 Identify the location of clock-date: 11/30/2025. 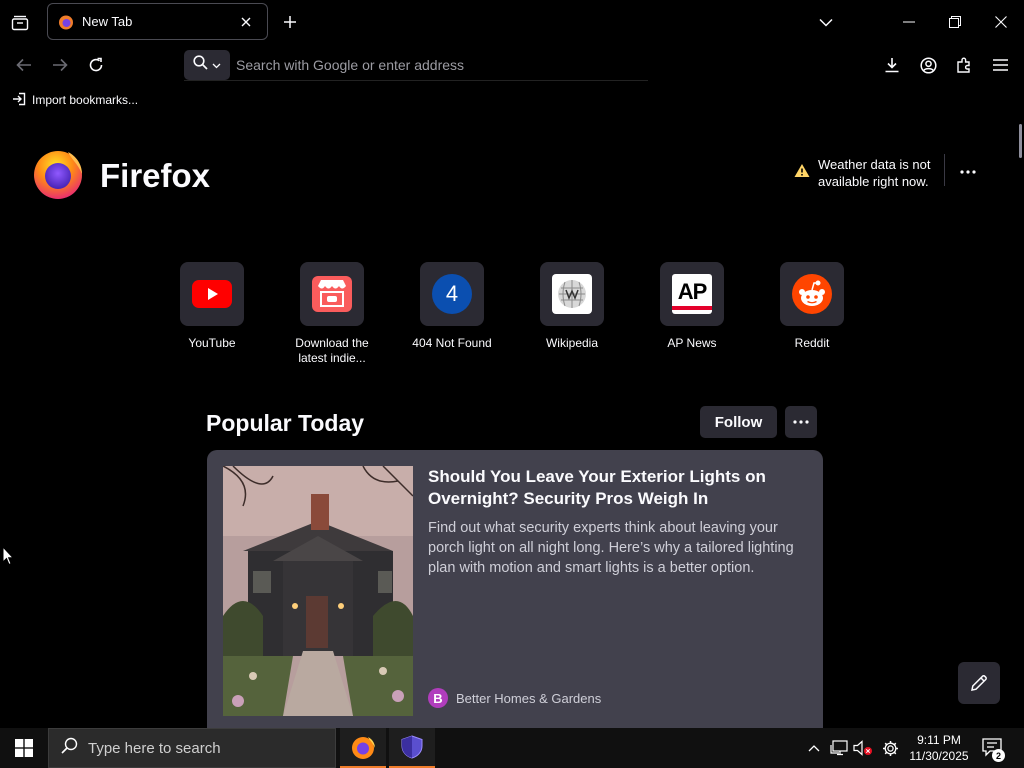
(939, 756).